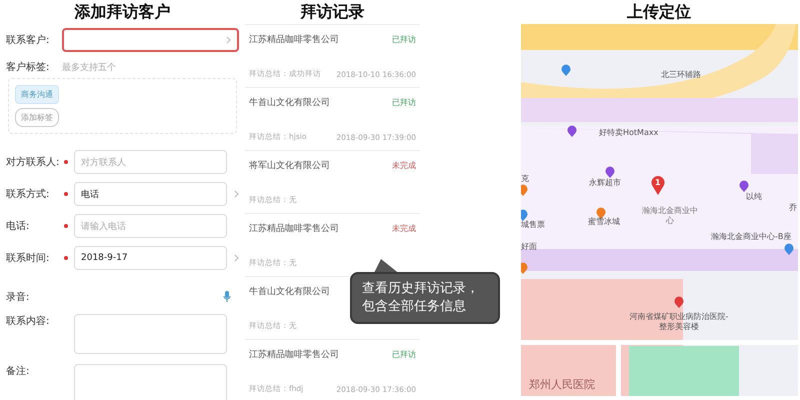  I want to click on screen-title: 上传定位, so click(659, 12).